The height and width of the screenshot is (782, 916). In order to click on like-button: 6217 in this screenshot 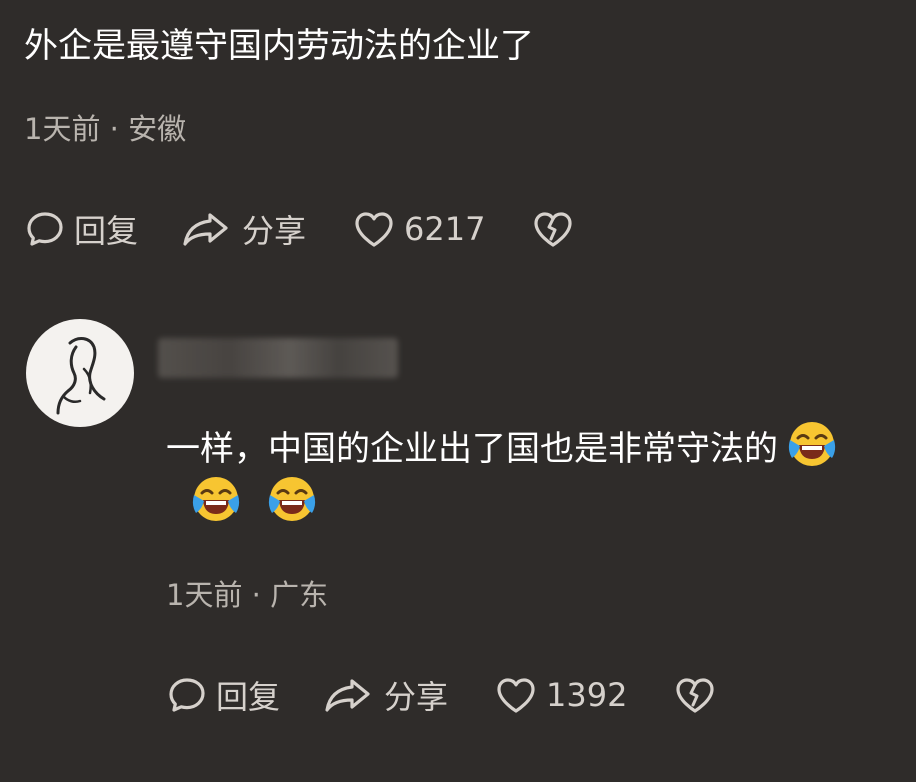, I will do `click(418, 229)`.